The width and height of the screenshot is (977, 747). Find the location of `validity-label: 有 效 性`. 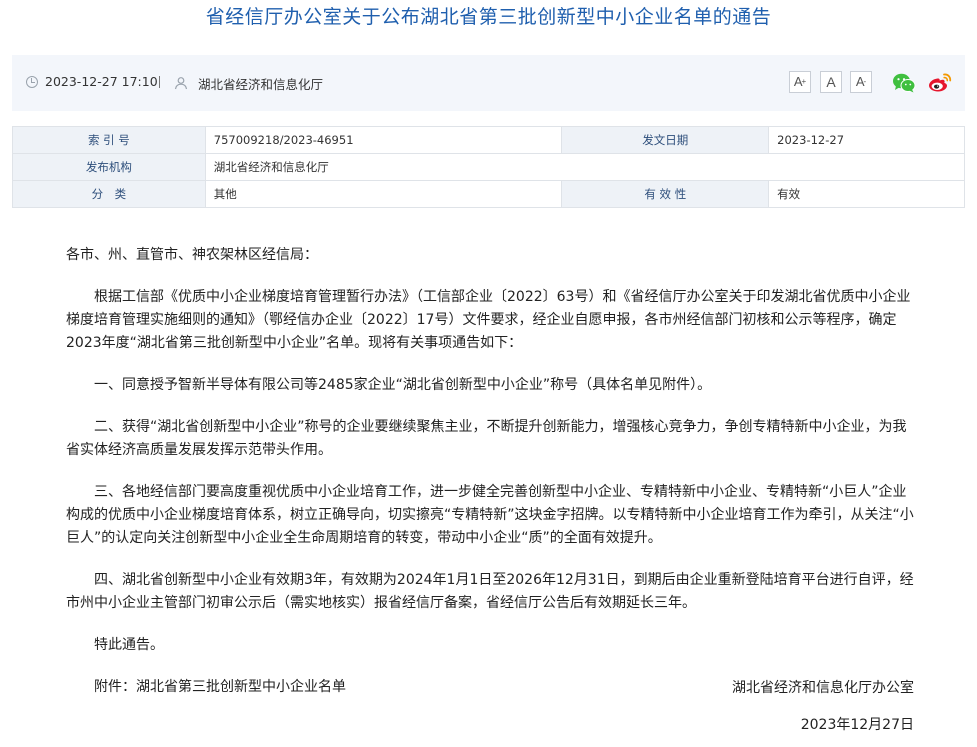

validity-label: 有 效 性 is located at coordinates (665, 194).